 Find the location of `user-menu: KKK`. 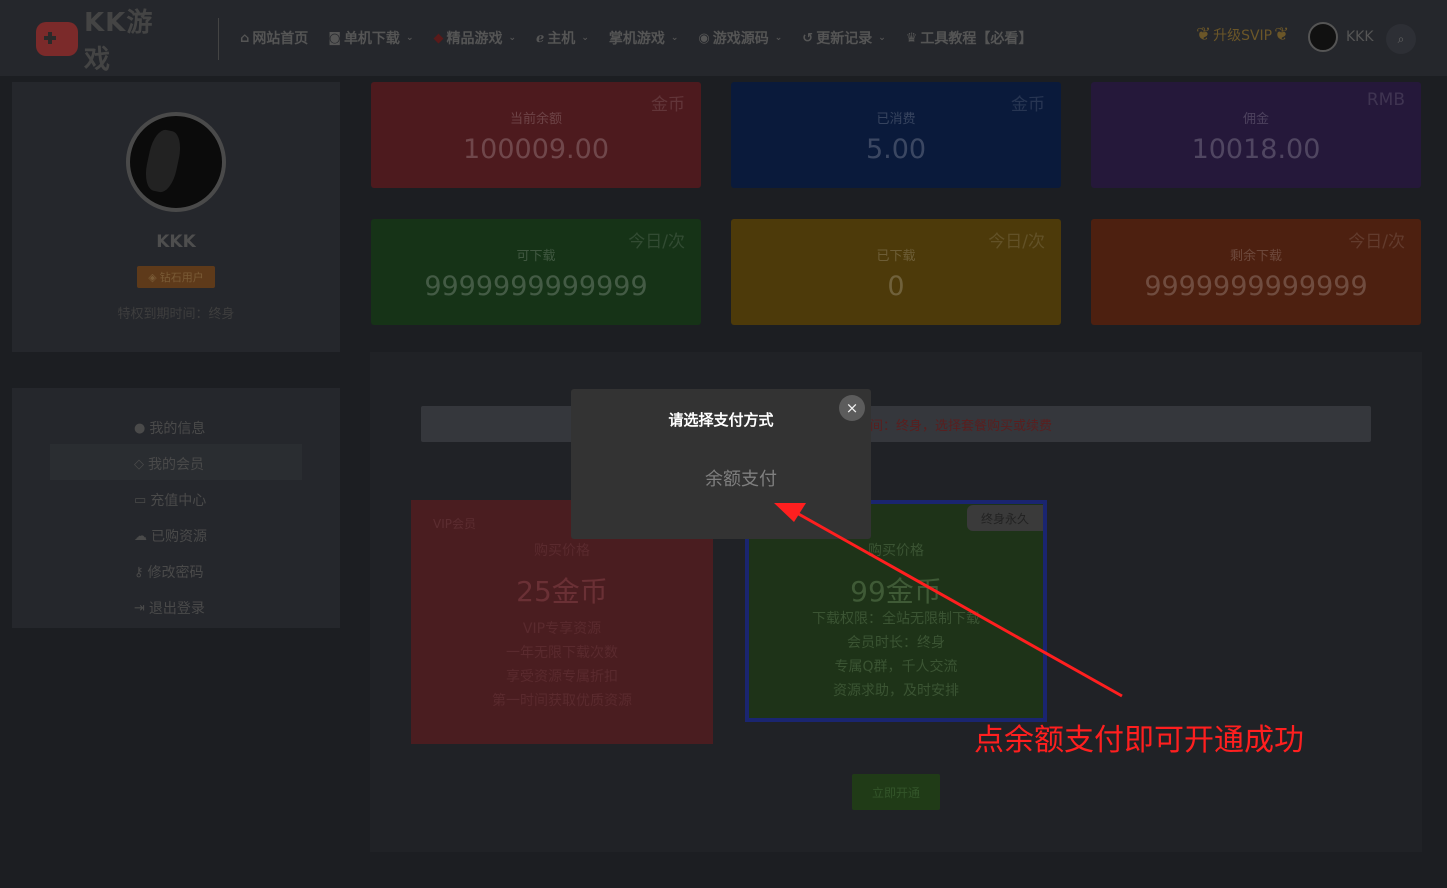

user-menu: KKK is located at coordinates (1341, 37).